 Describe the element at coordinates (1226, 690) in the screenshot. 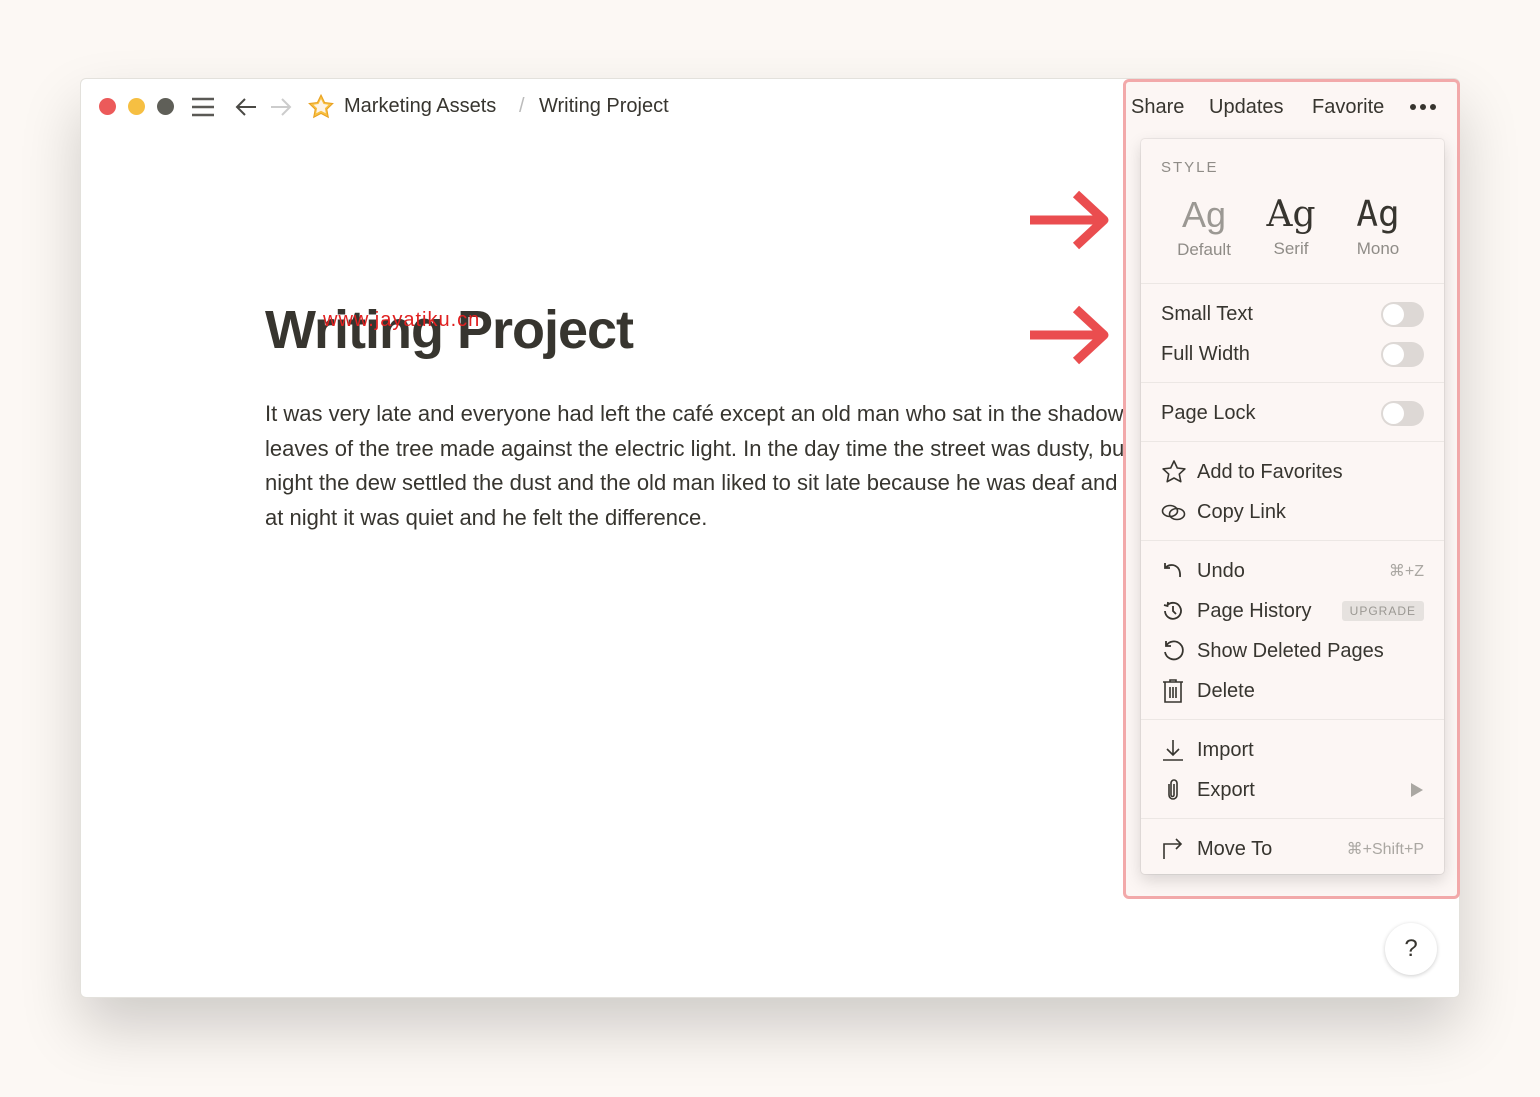

I see `menu-item-label: Delete` at that location.